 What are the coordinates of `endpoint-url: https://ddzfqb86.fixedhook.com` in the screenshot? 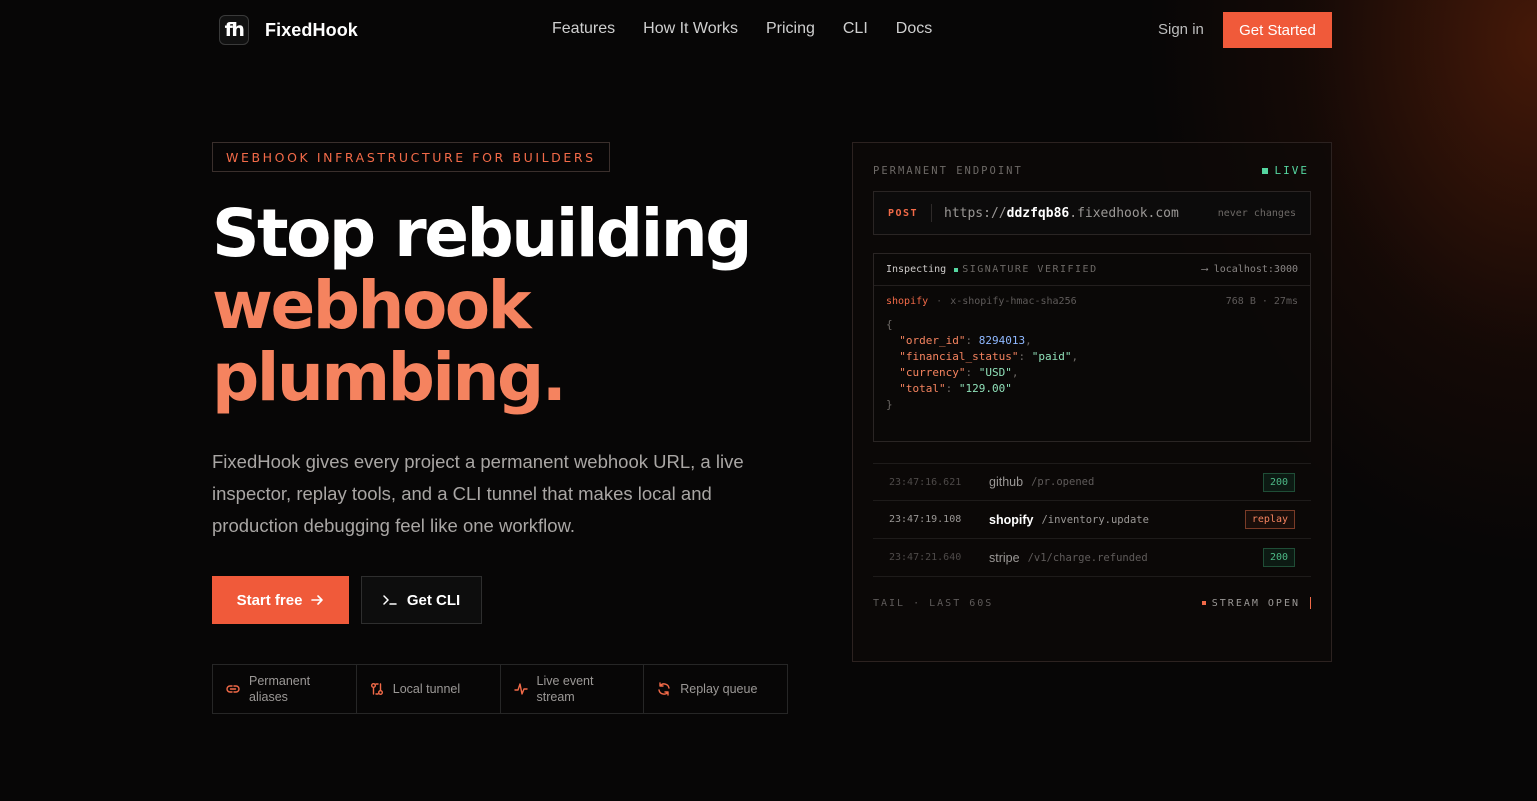 It's located at (1055, 213).